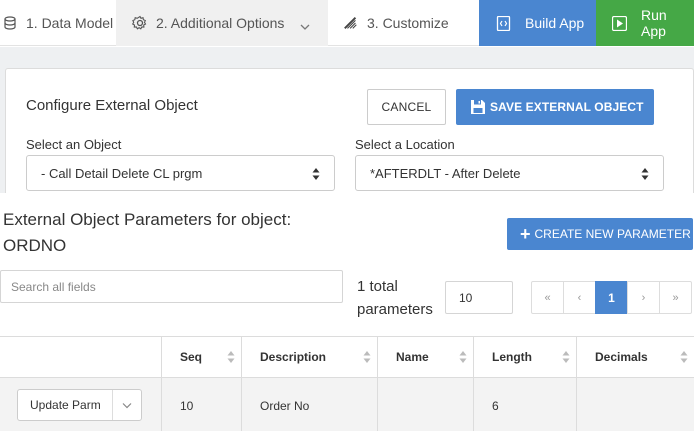  Describe the element at coordinates (654, 23) in the screenshot. I see `run-app-label: Run App` at that location.